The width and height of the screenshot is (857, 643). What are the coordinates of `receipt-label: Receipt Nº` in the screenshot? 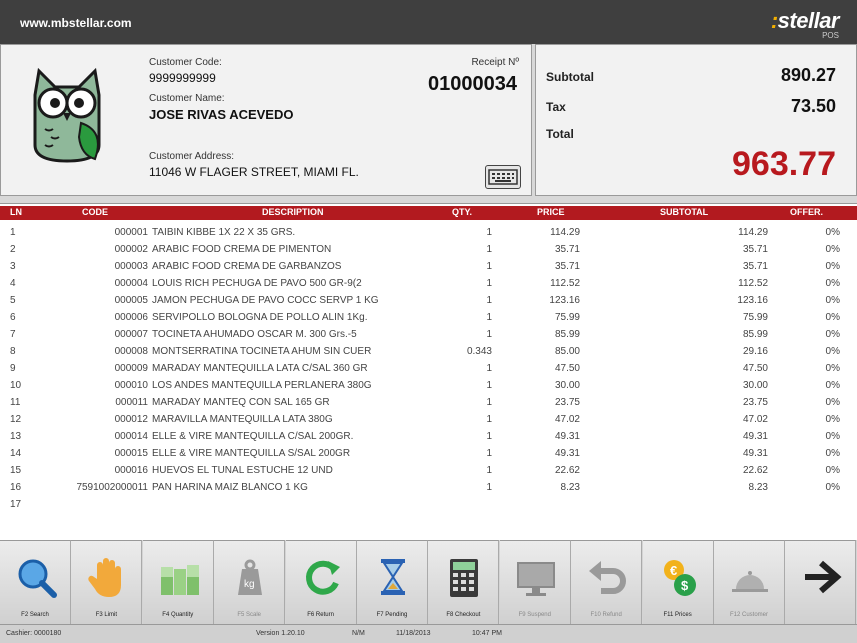 It's located at (495, 62).